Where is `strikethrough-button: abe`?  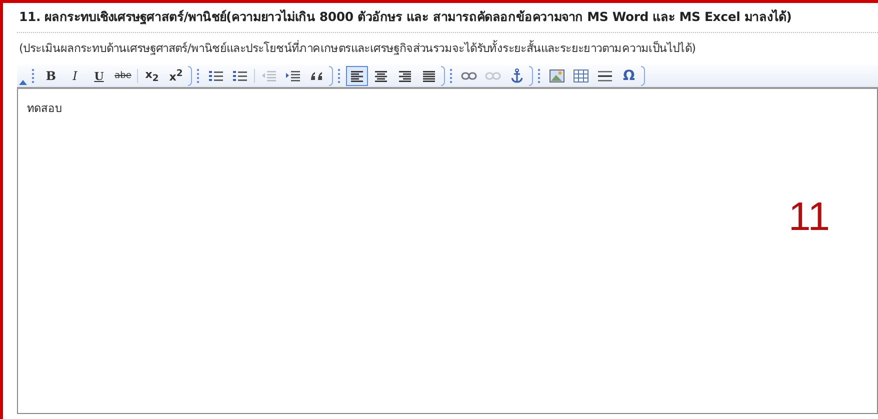
strikethrough-button: abe is located at coordinates (123, 76).